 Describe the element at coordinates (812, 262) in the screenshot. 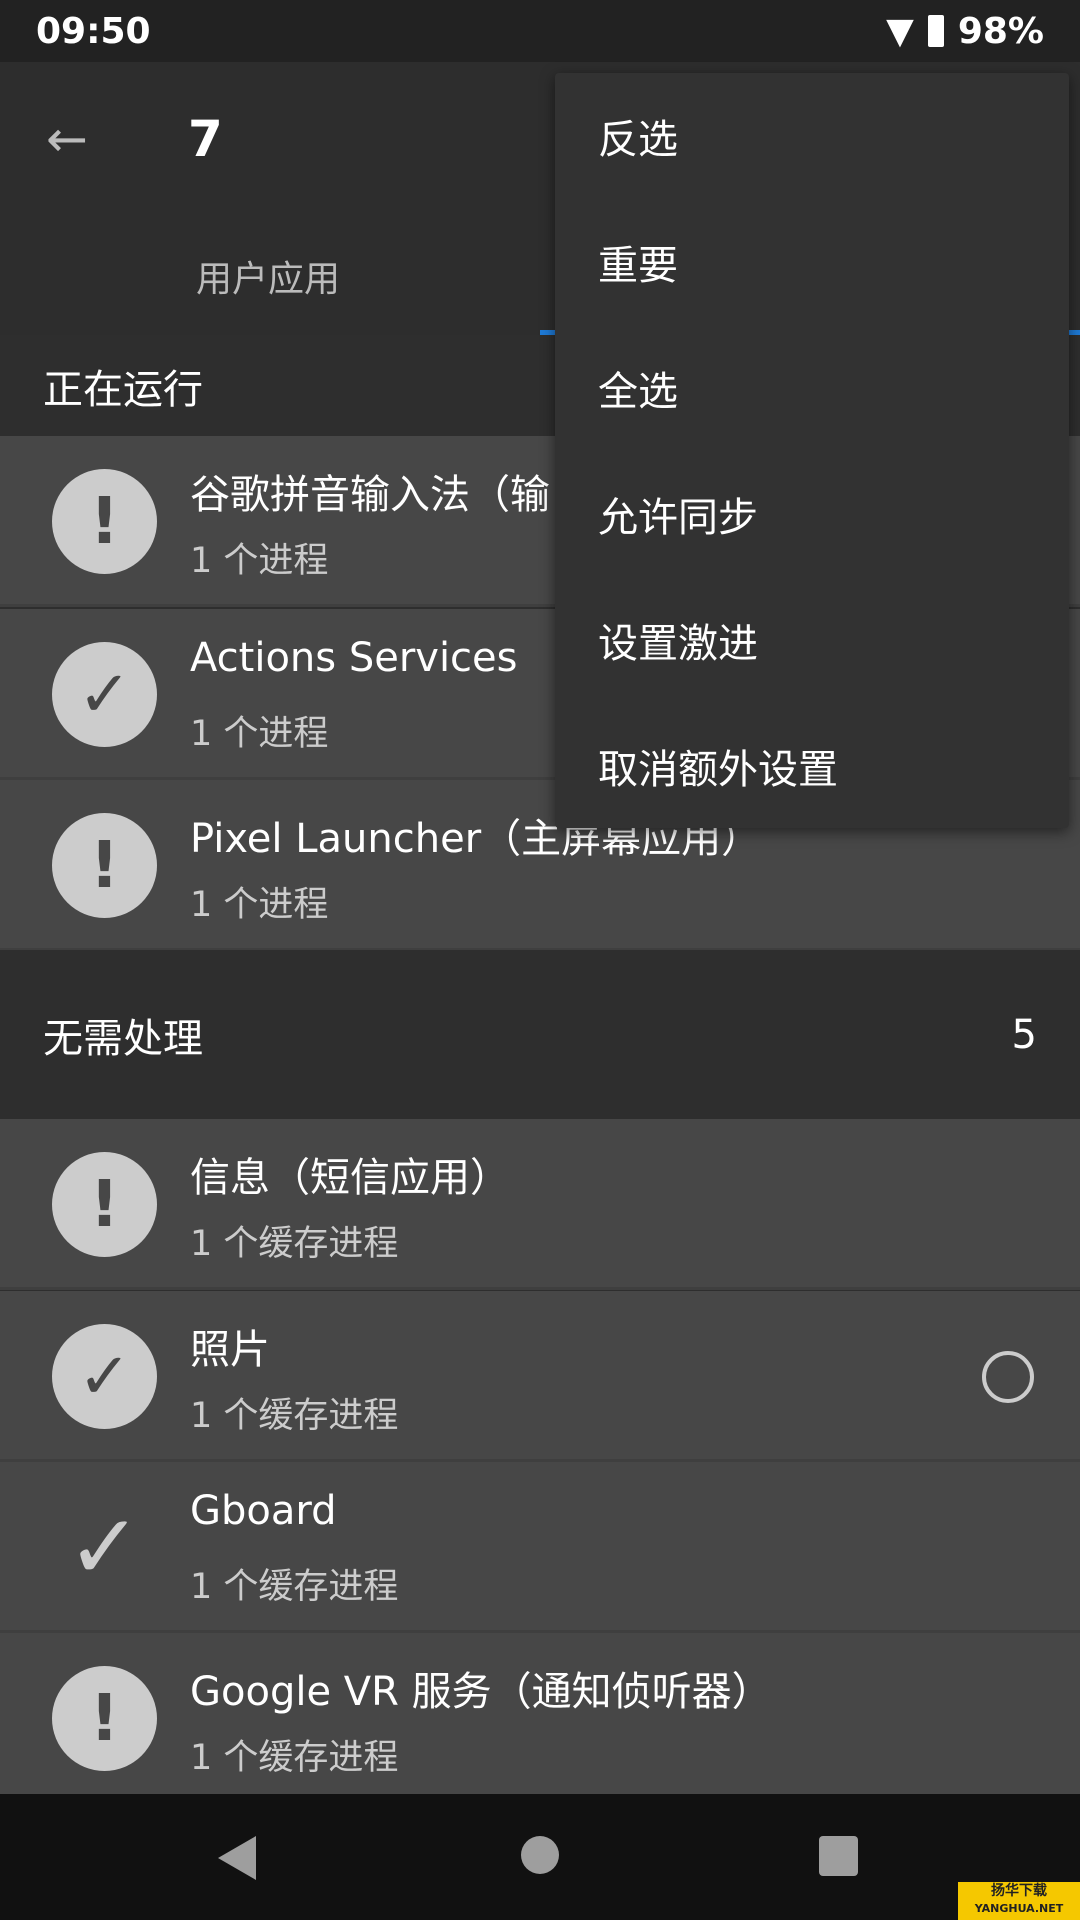

I see `menu-item: 重要` at that location.